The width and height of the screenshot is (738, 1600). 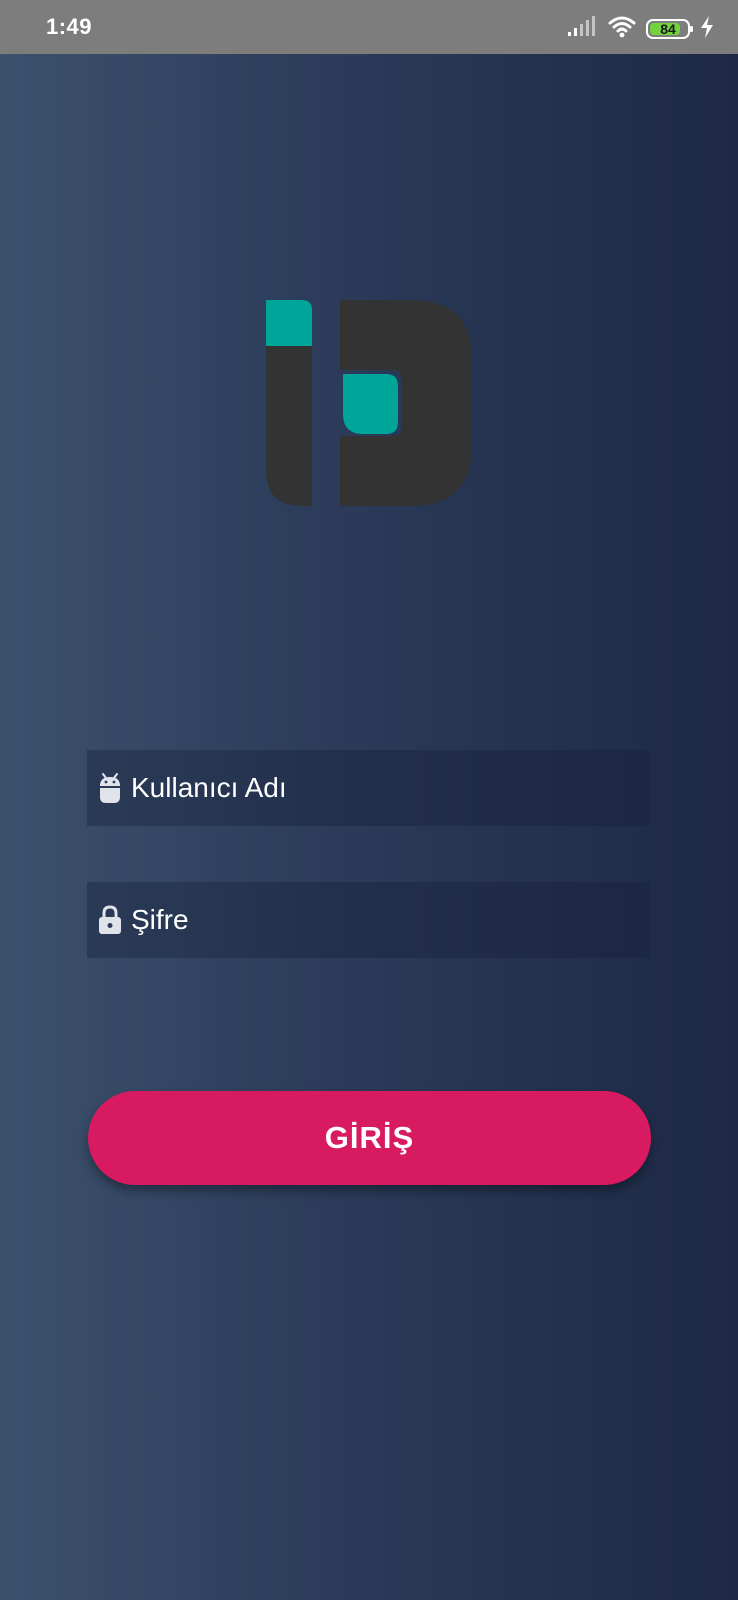 What do you see at coordinates (369, 403) in the screenshot?
I see `app-logo` at bounding box center [369, 403].